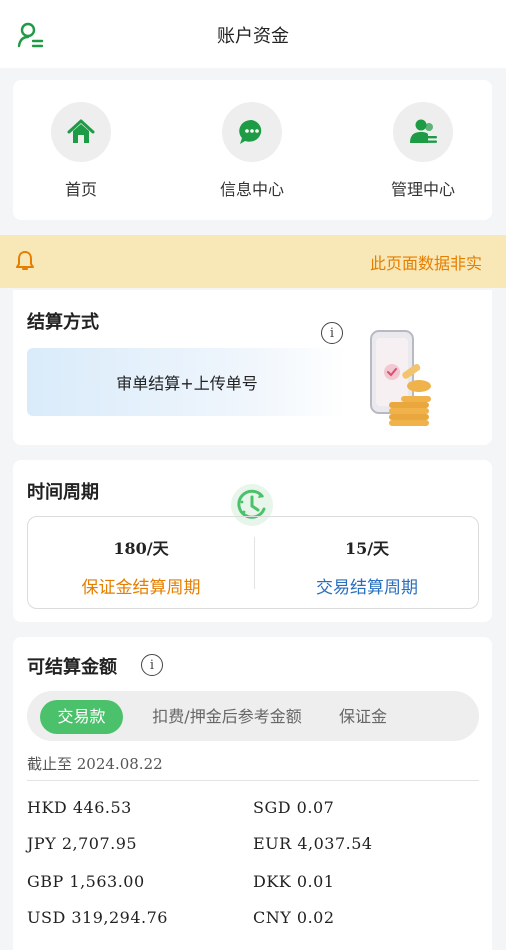  Describe the element at coordinates (187, 382) in the screenshot. I see `settlement-method: 审单结算+上传单号` at that location.